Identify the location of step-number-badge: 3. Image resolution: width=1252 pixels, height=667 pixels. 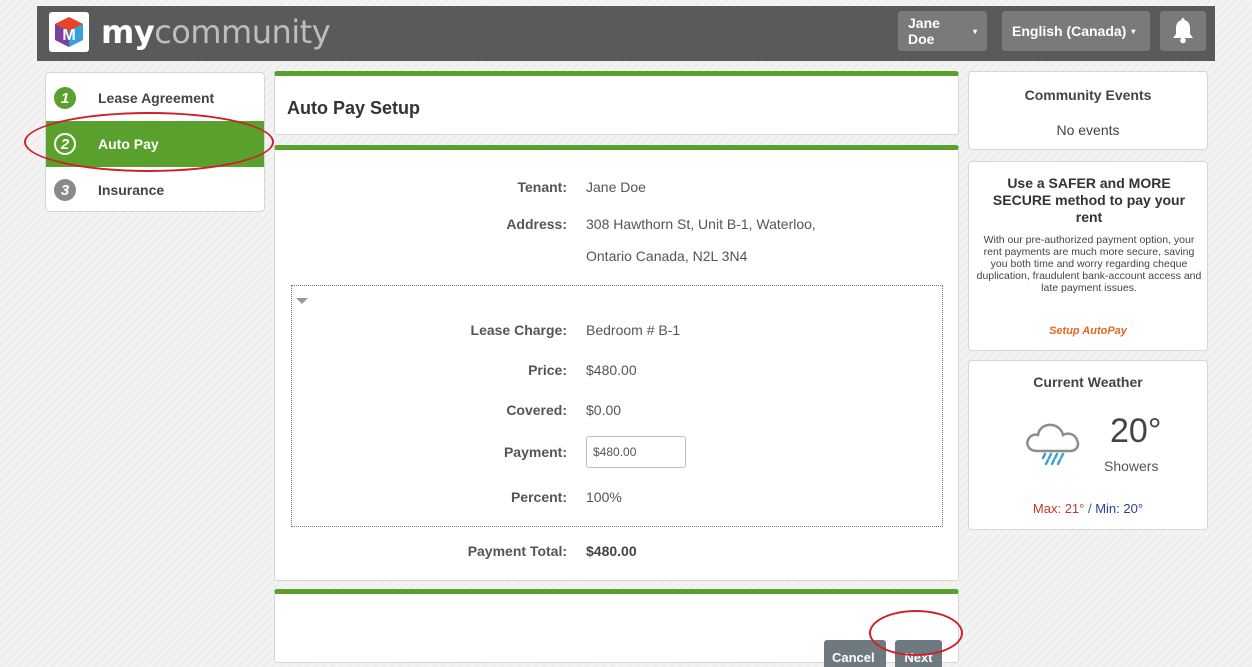
(65, 190).